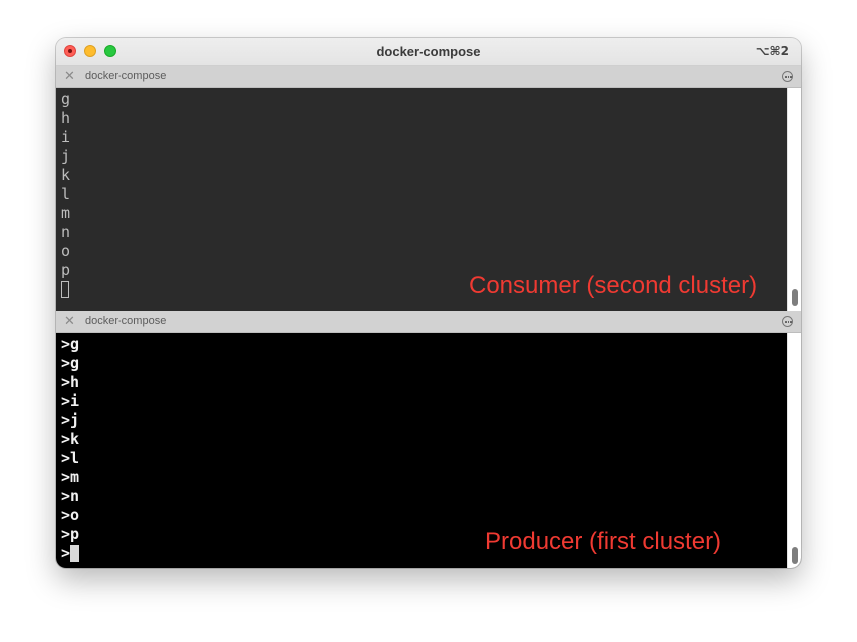 Image resolution: width=857 pixels, height=642 pixels. What do you see at coordinates (66, 213) in the screenshot?
I see `terminal-line: m` at bounding box center [66, 213].